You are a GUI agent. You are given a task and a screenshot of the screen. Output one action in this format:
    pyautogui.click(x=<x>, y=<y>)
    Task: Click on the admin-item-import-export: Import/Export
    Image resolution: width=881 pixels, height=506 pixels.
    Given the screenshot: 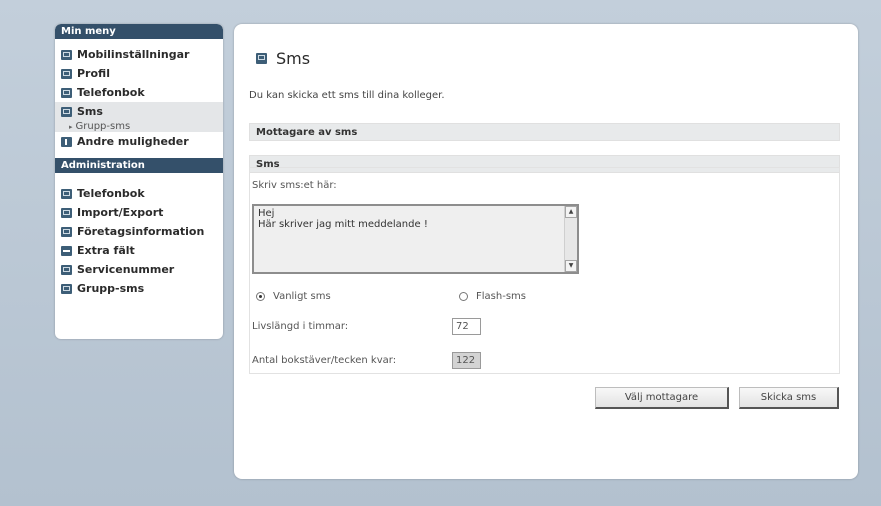 What is the action you would take?
    pyautogui.click(x=139, y=212)
    